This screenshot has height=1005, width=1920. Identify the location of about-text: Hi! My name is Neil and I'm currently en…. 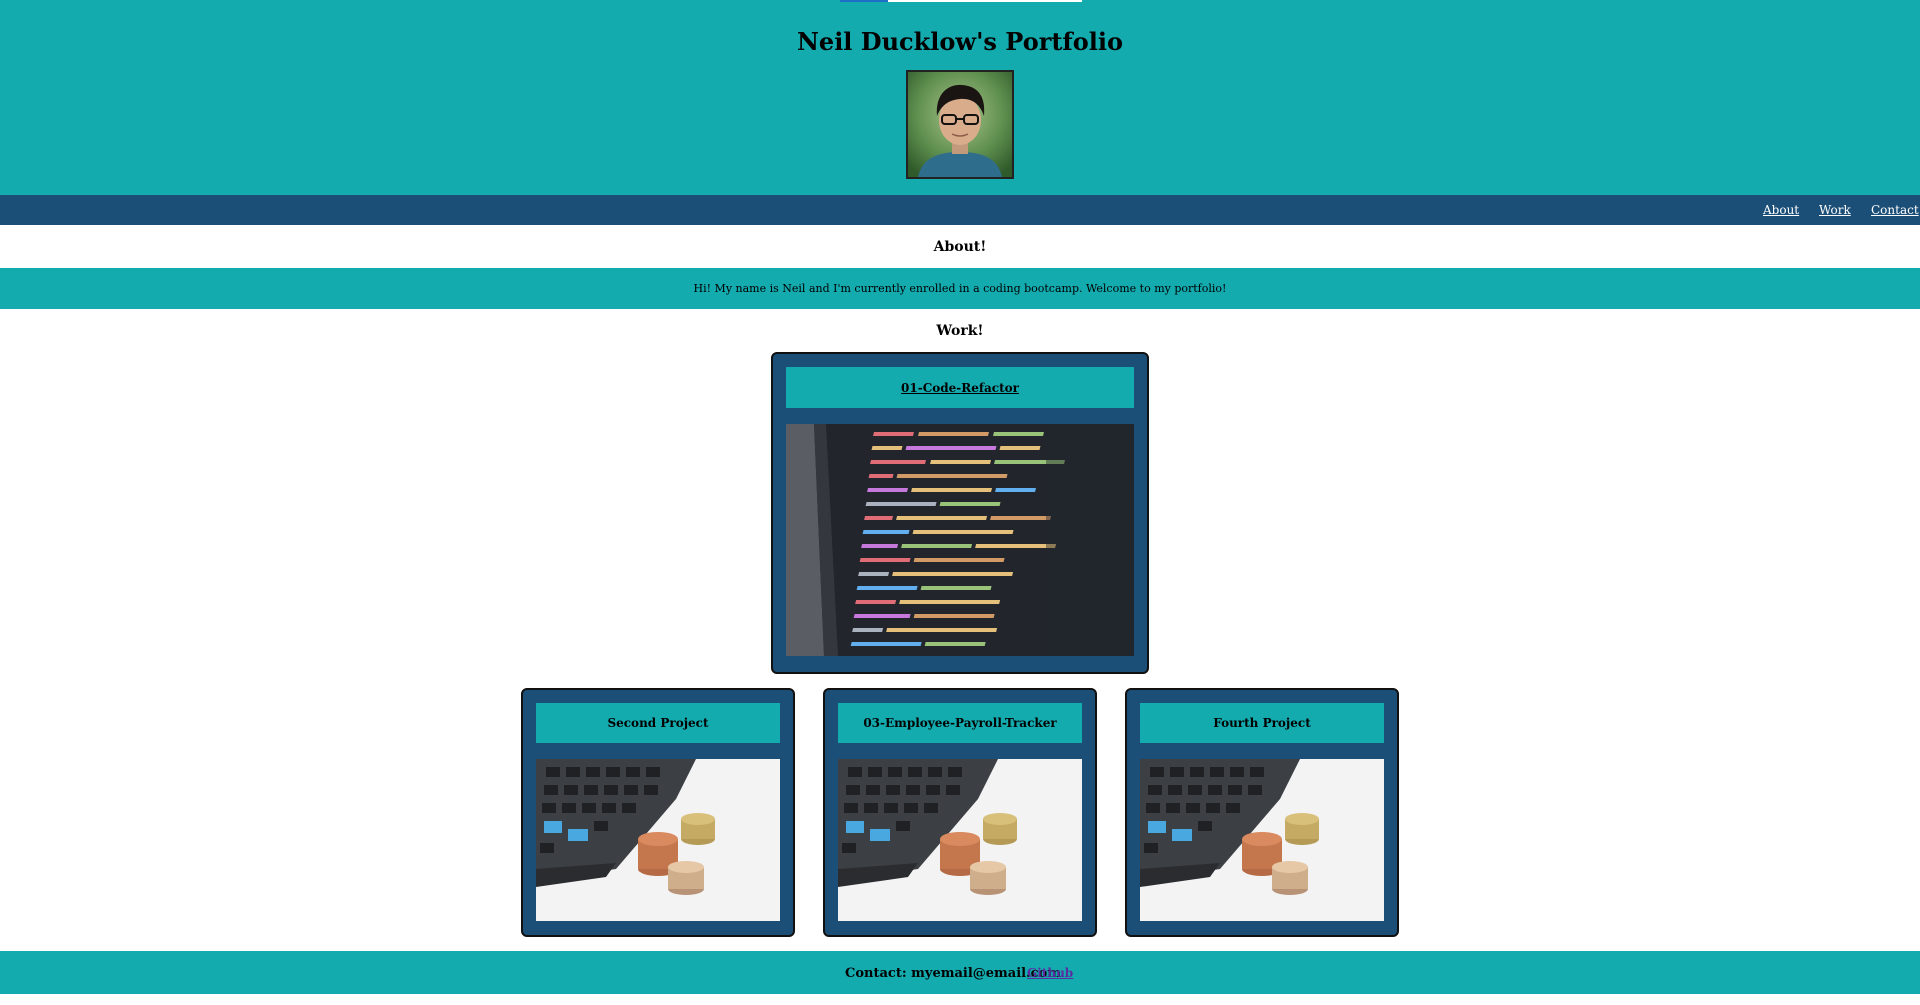
(960, 288).